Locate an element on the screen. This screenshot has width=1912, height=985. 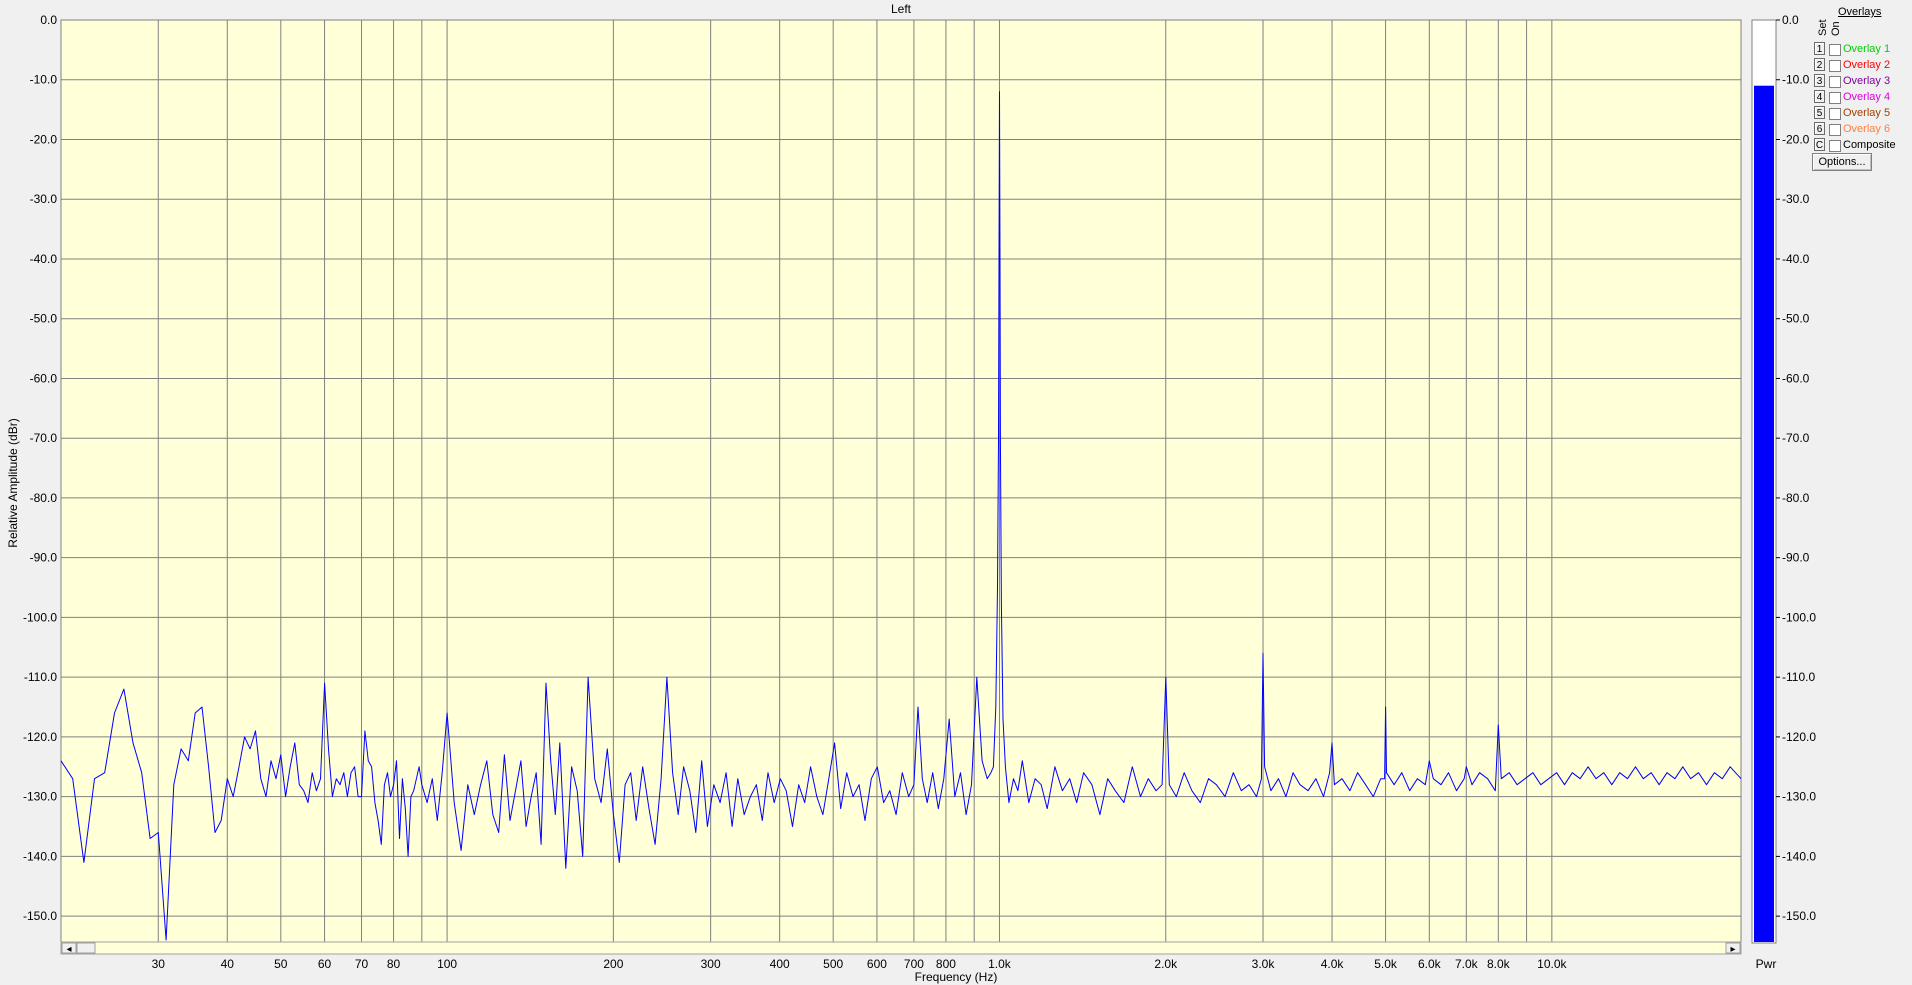
overlay-label: Overlay 6 is located at coordinates (1867, 129).